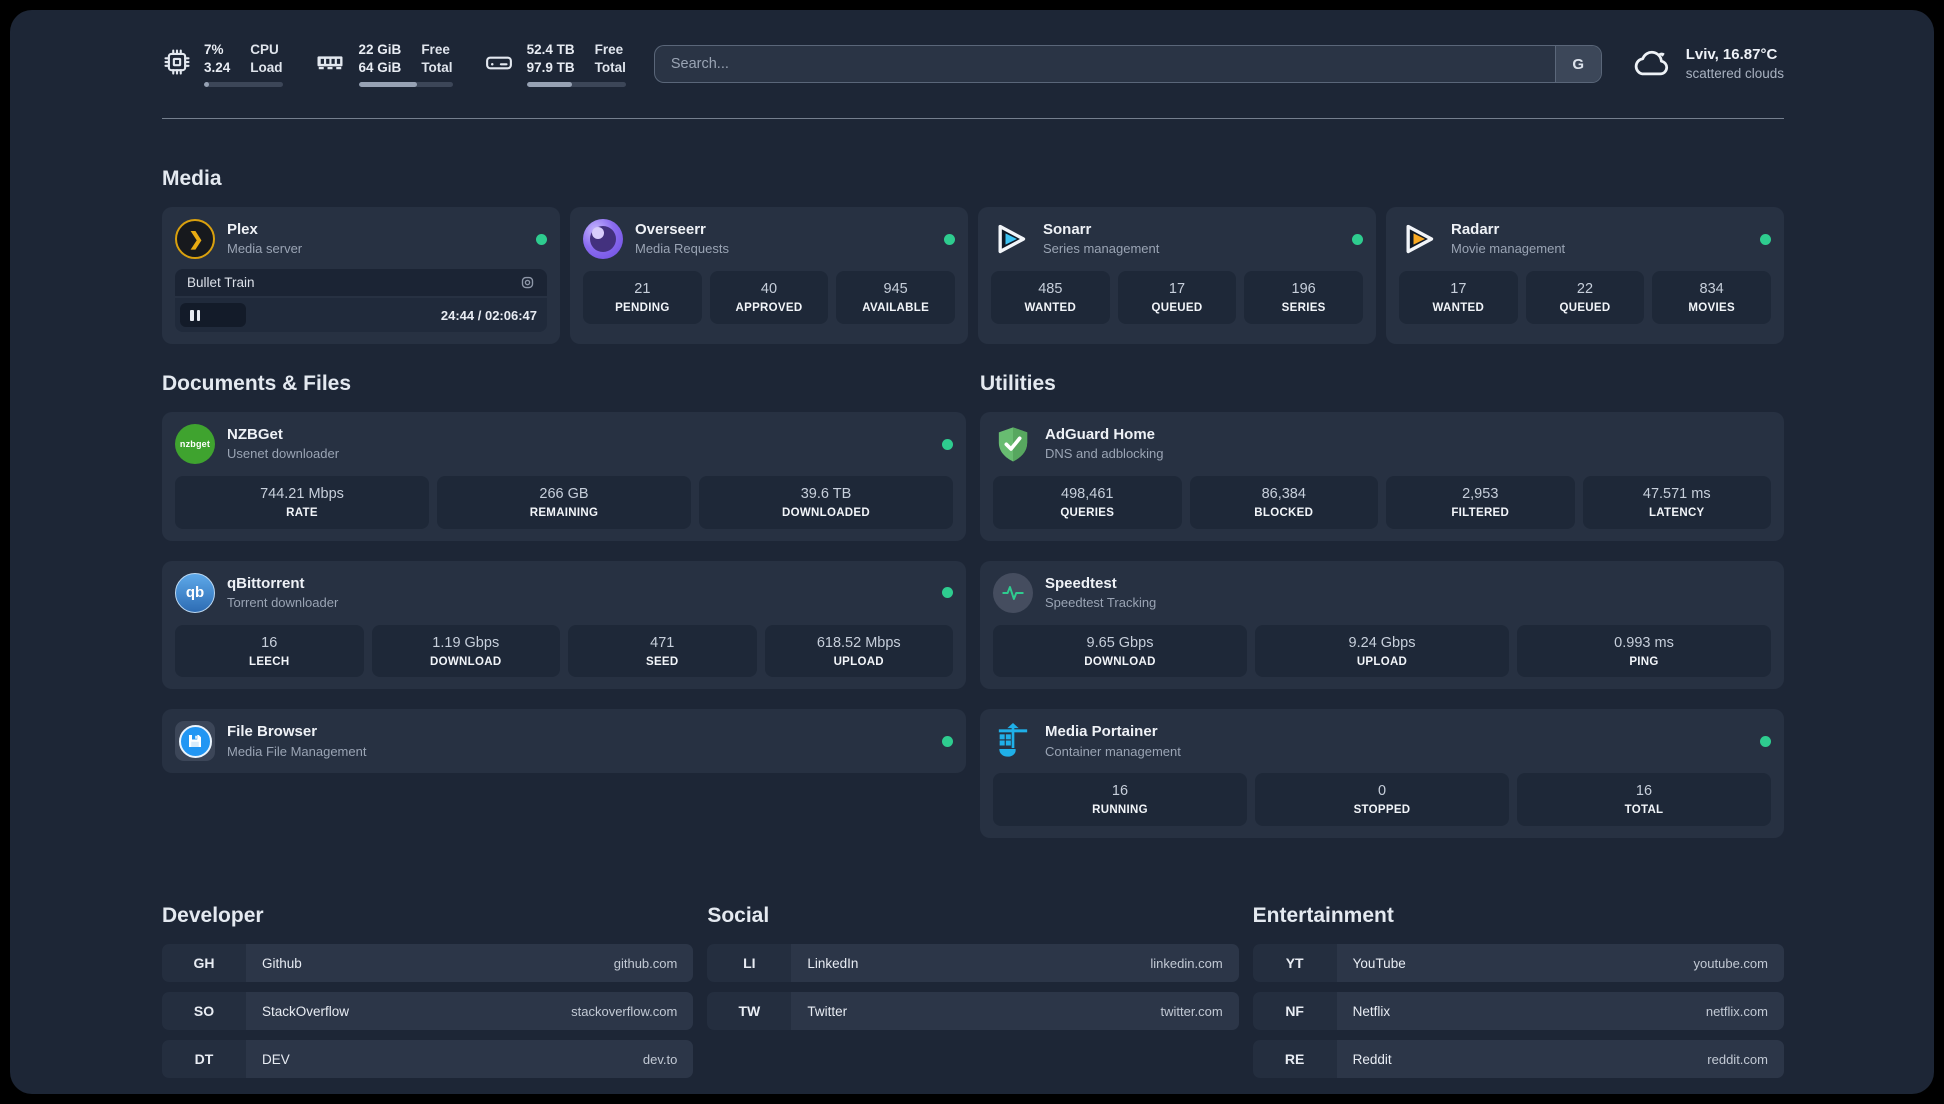  I want to click on stat-box: 618.52 Mbps UPLOAD, so click(858, 651).